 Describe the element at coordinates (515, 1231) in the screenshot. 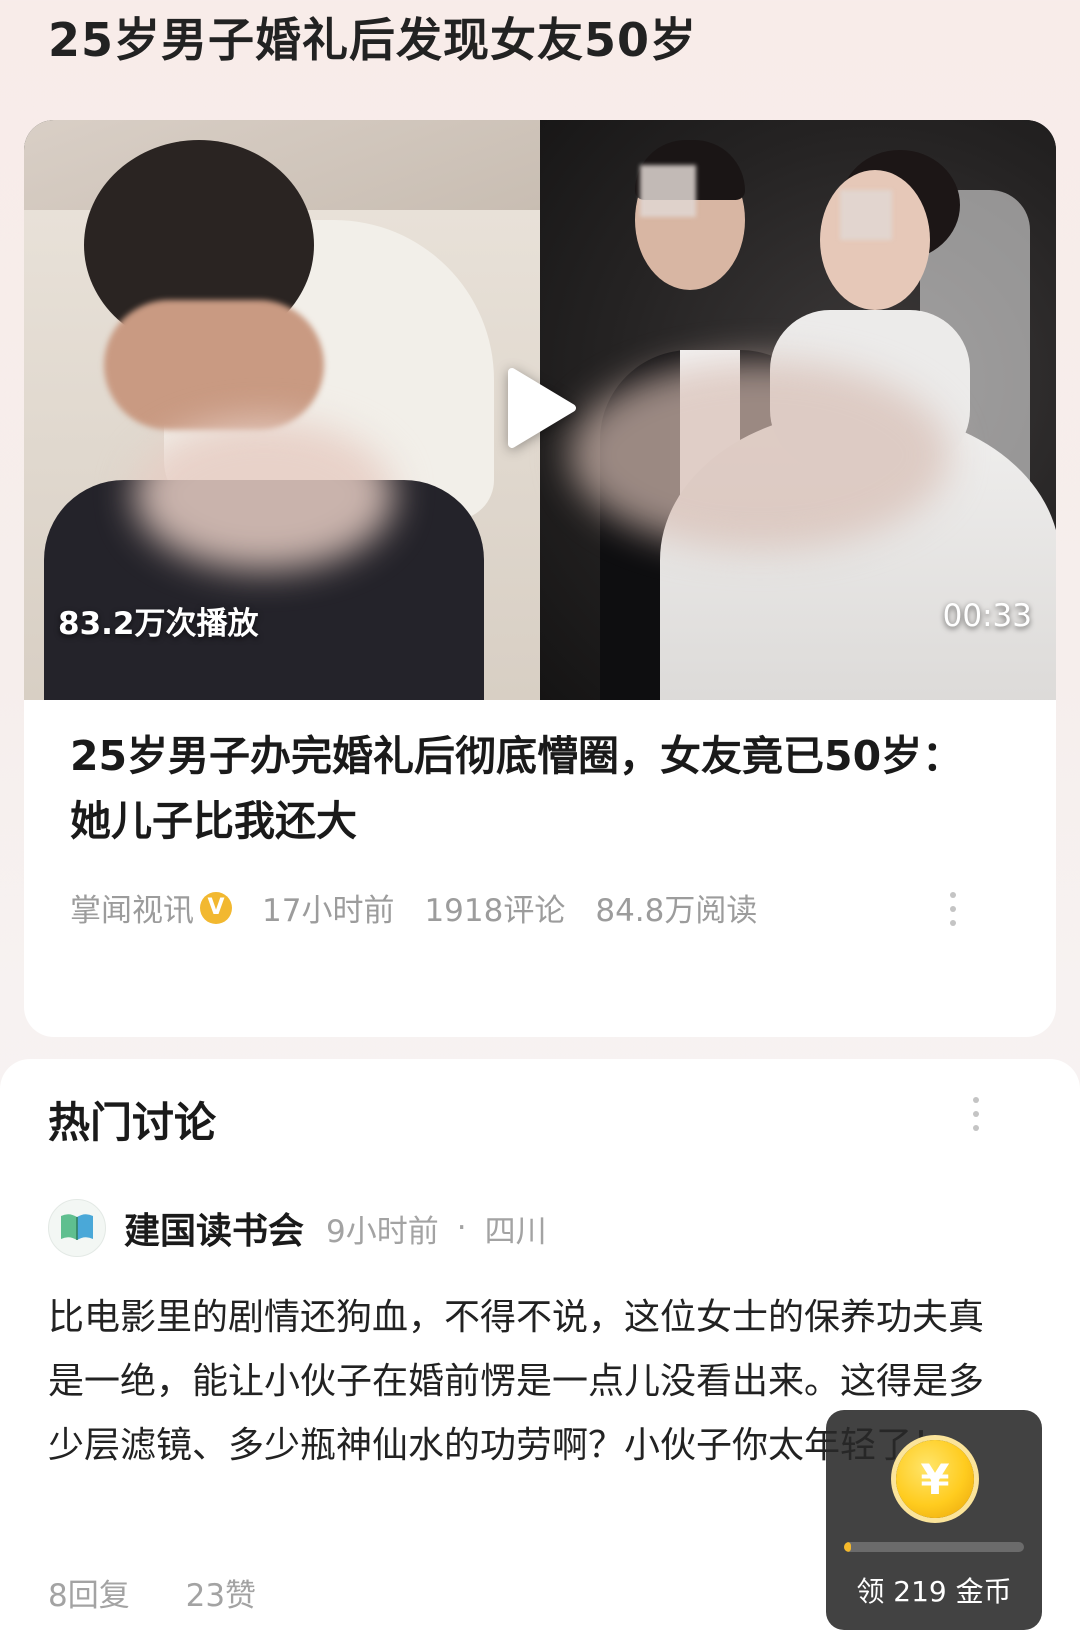

I see `comment-location: 四川` at that location.